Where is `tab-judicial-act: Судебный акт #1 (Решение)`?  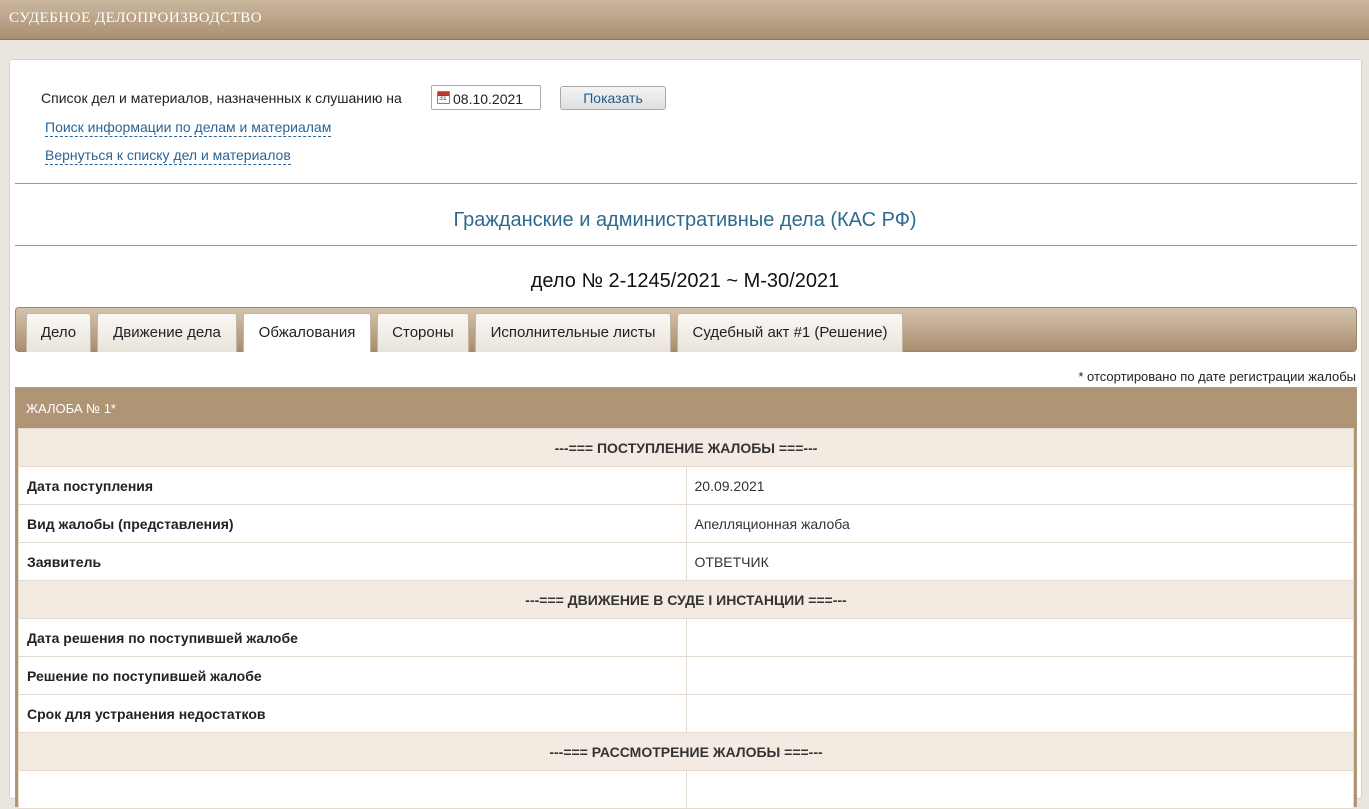 tab-judicial-act: Судебный акт #1 (Решение) is located at coordinates (790, 332).